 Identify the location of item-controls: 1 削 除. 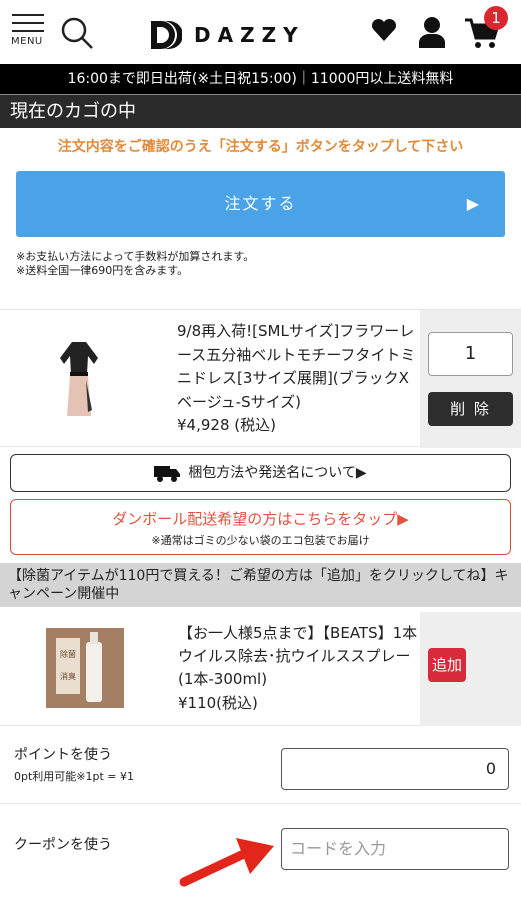
(470, 379).